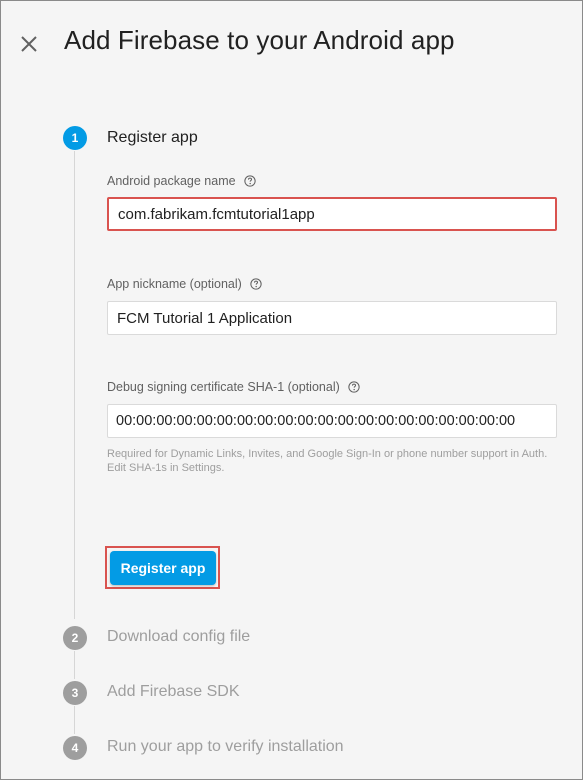 The width and height of the screenshot is (583, 780). What do you see at coordinates (75, 138) in the screenshot?
I see `step-number-1: 1` at bounding box center [75, 138].